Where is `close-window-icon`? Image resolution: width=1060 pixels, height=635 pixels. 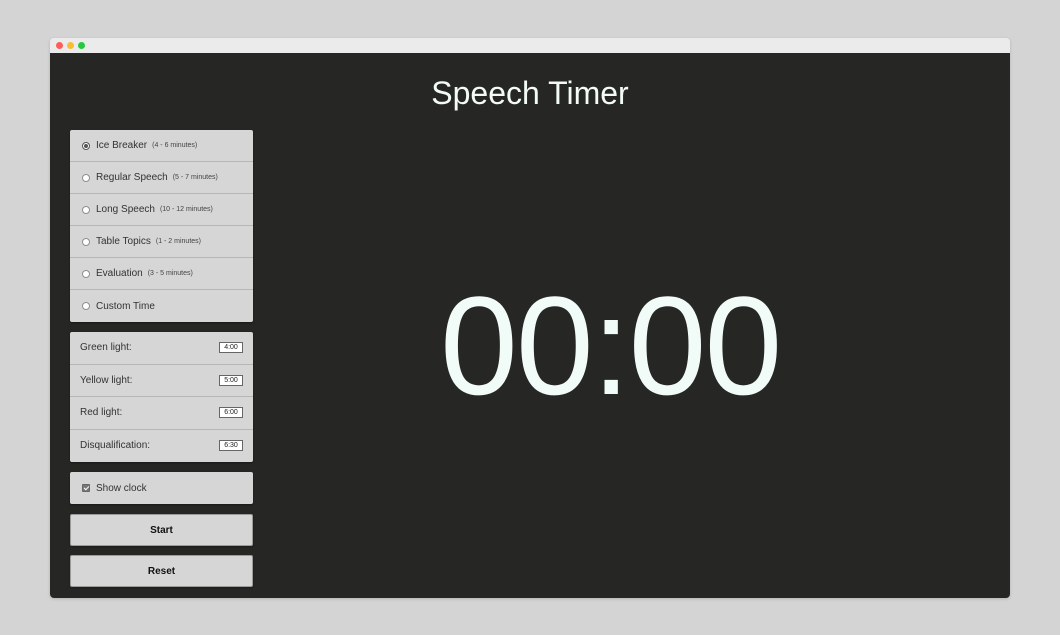 close-window-icon is located at coordinates (59, 45).